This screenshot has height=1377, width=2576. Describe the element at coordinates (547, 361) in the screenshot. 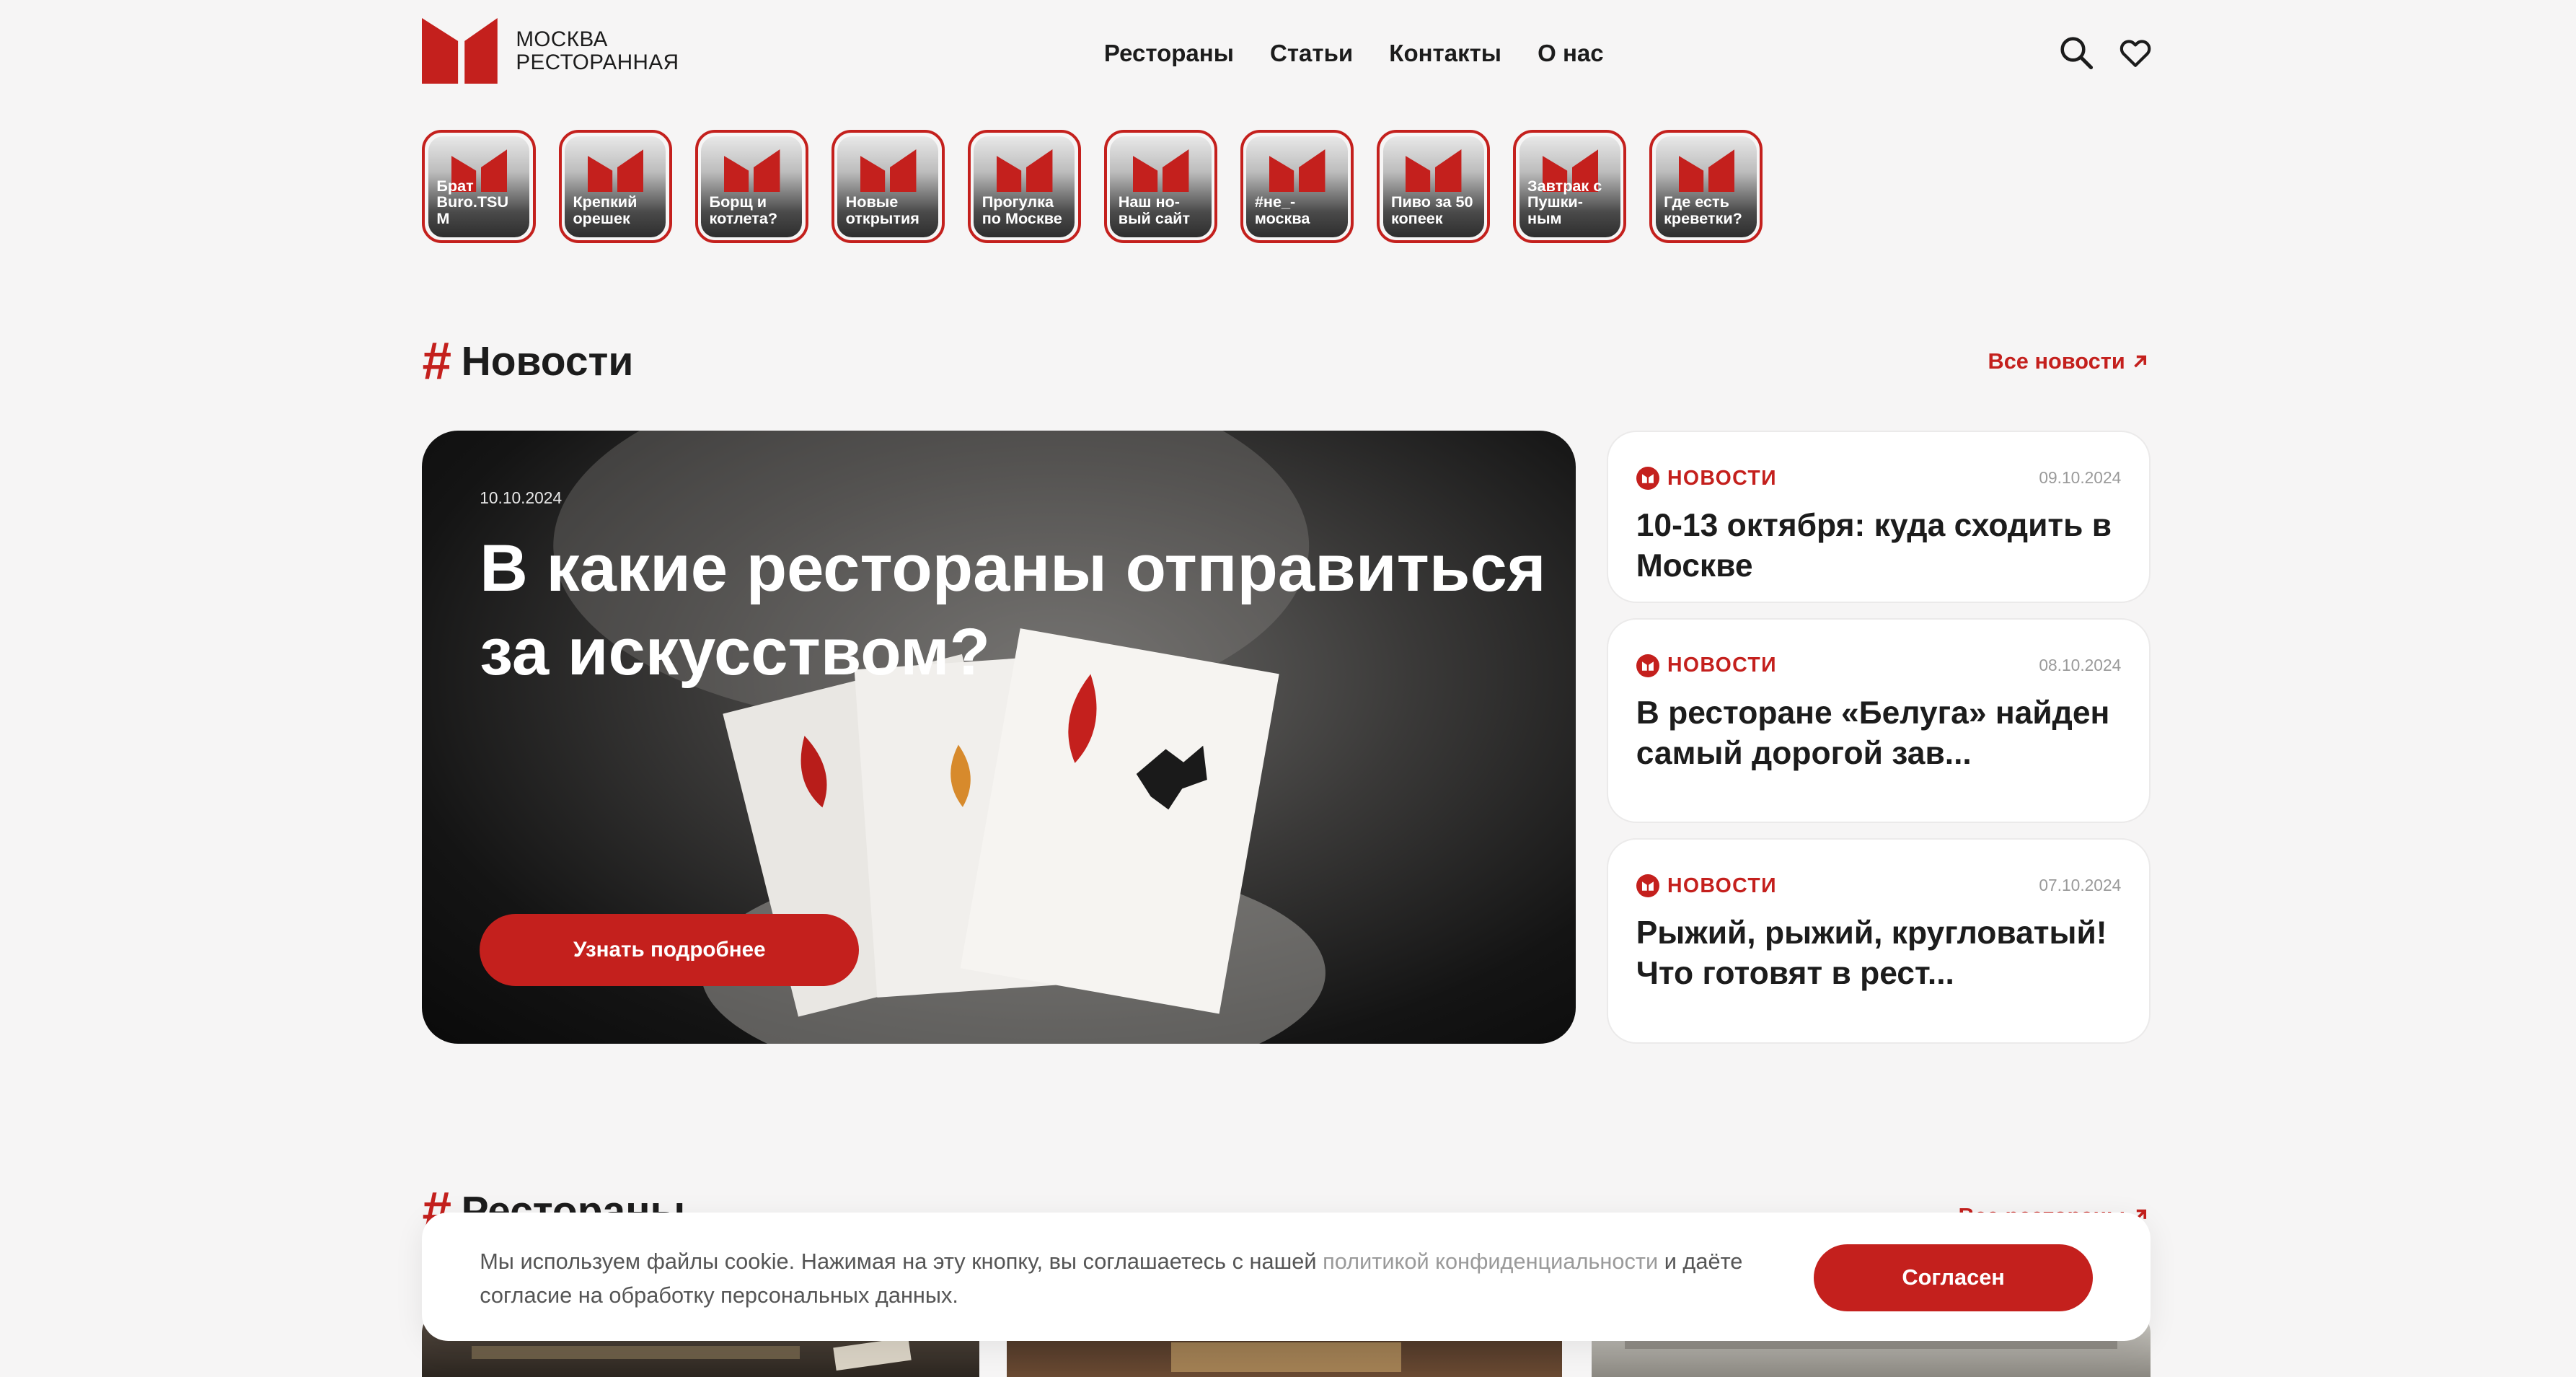

I see `news-title-text: Новости` at that location.